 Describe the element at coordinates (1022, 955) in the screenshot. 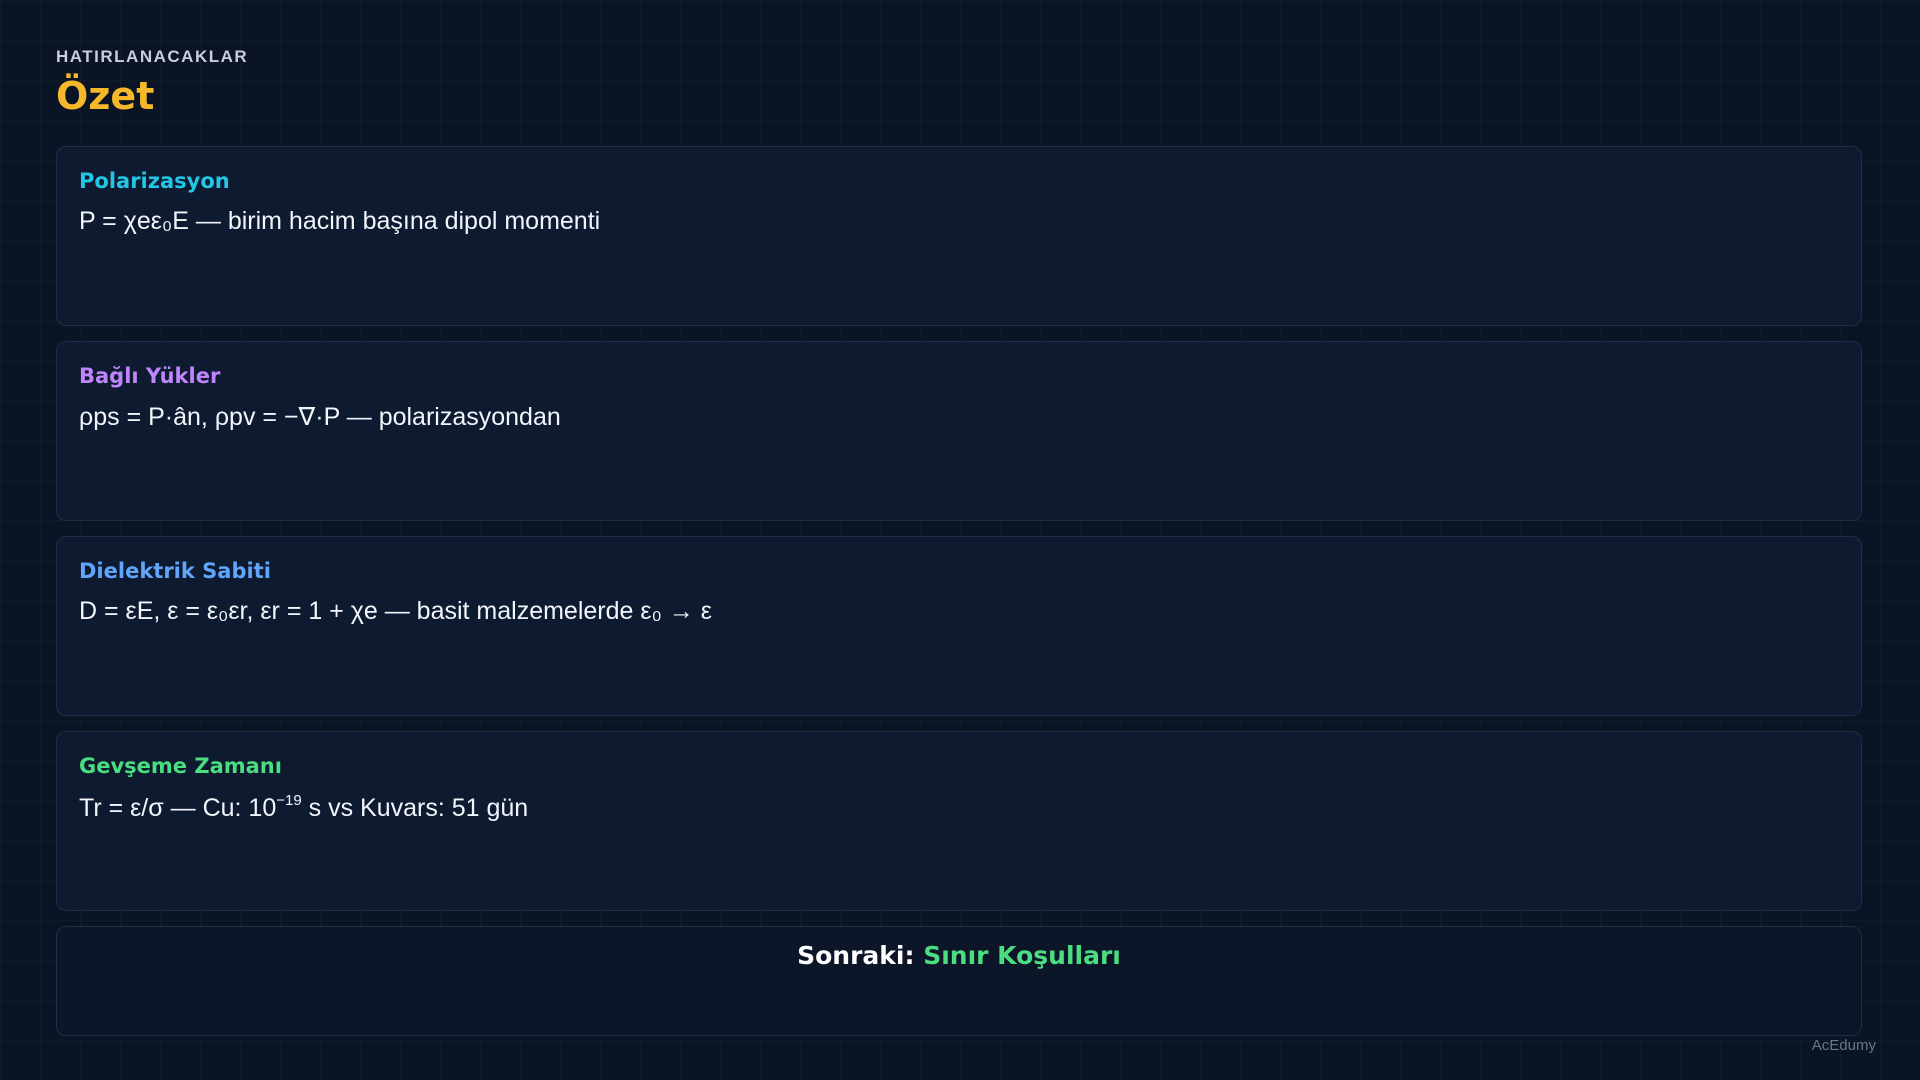

I see `next-topic-link: Sınır Koşulları` at that location.